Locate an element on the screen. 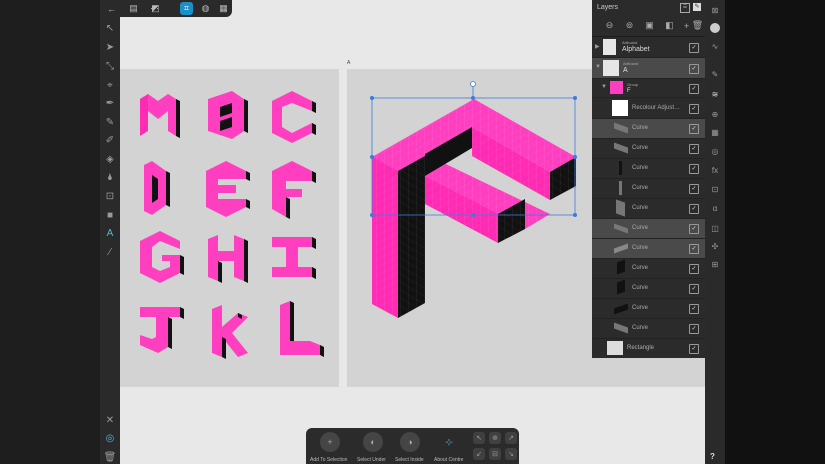  color-picker-icon: ⁄ is located at coordinates (110, 252).